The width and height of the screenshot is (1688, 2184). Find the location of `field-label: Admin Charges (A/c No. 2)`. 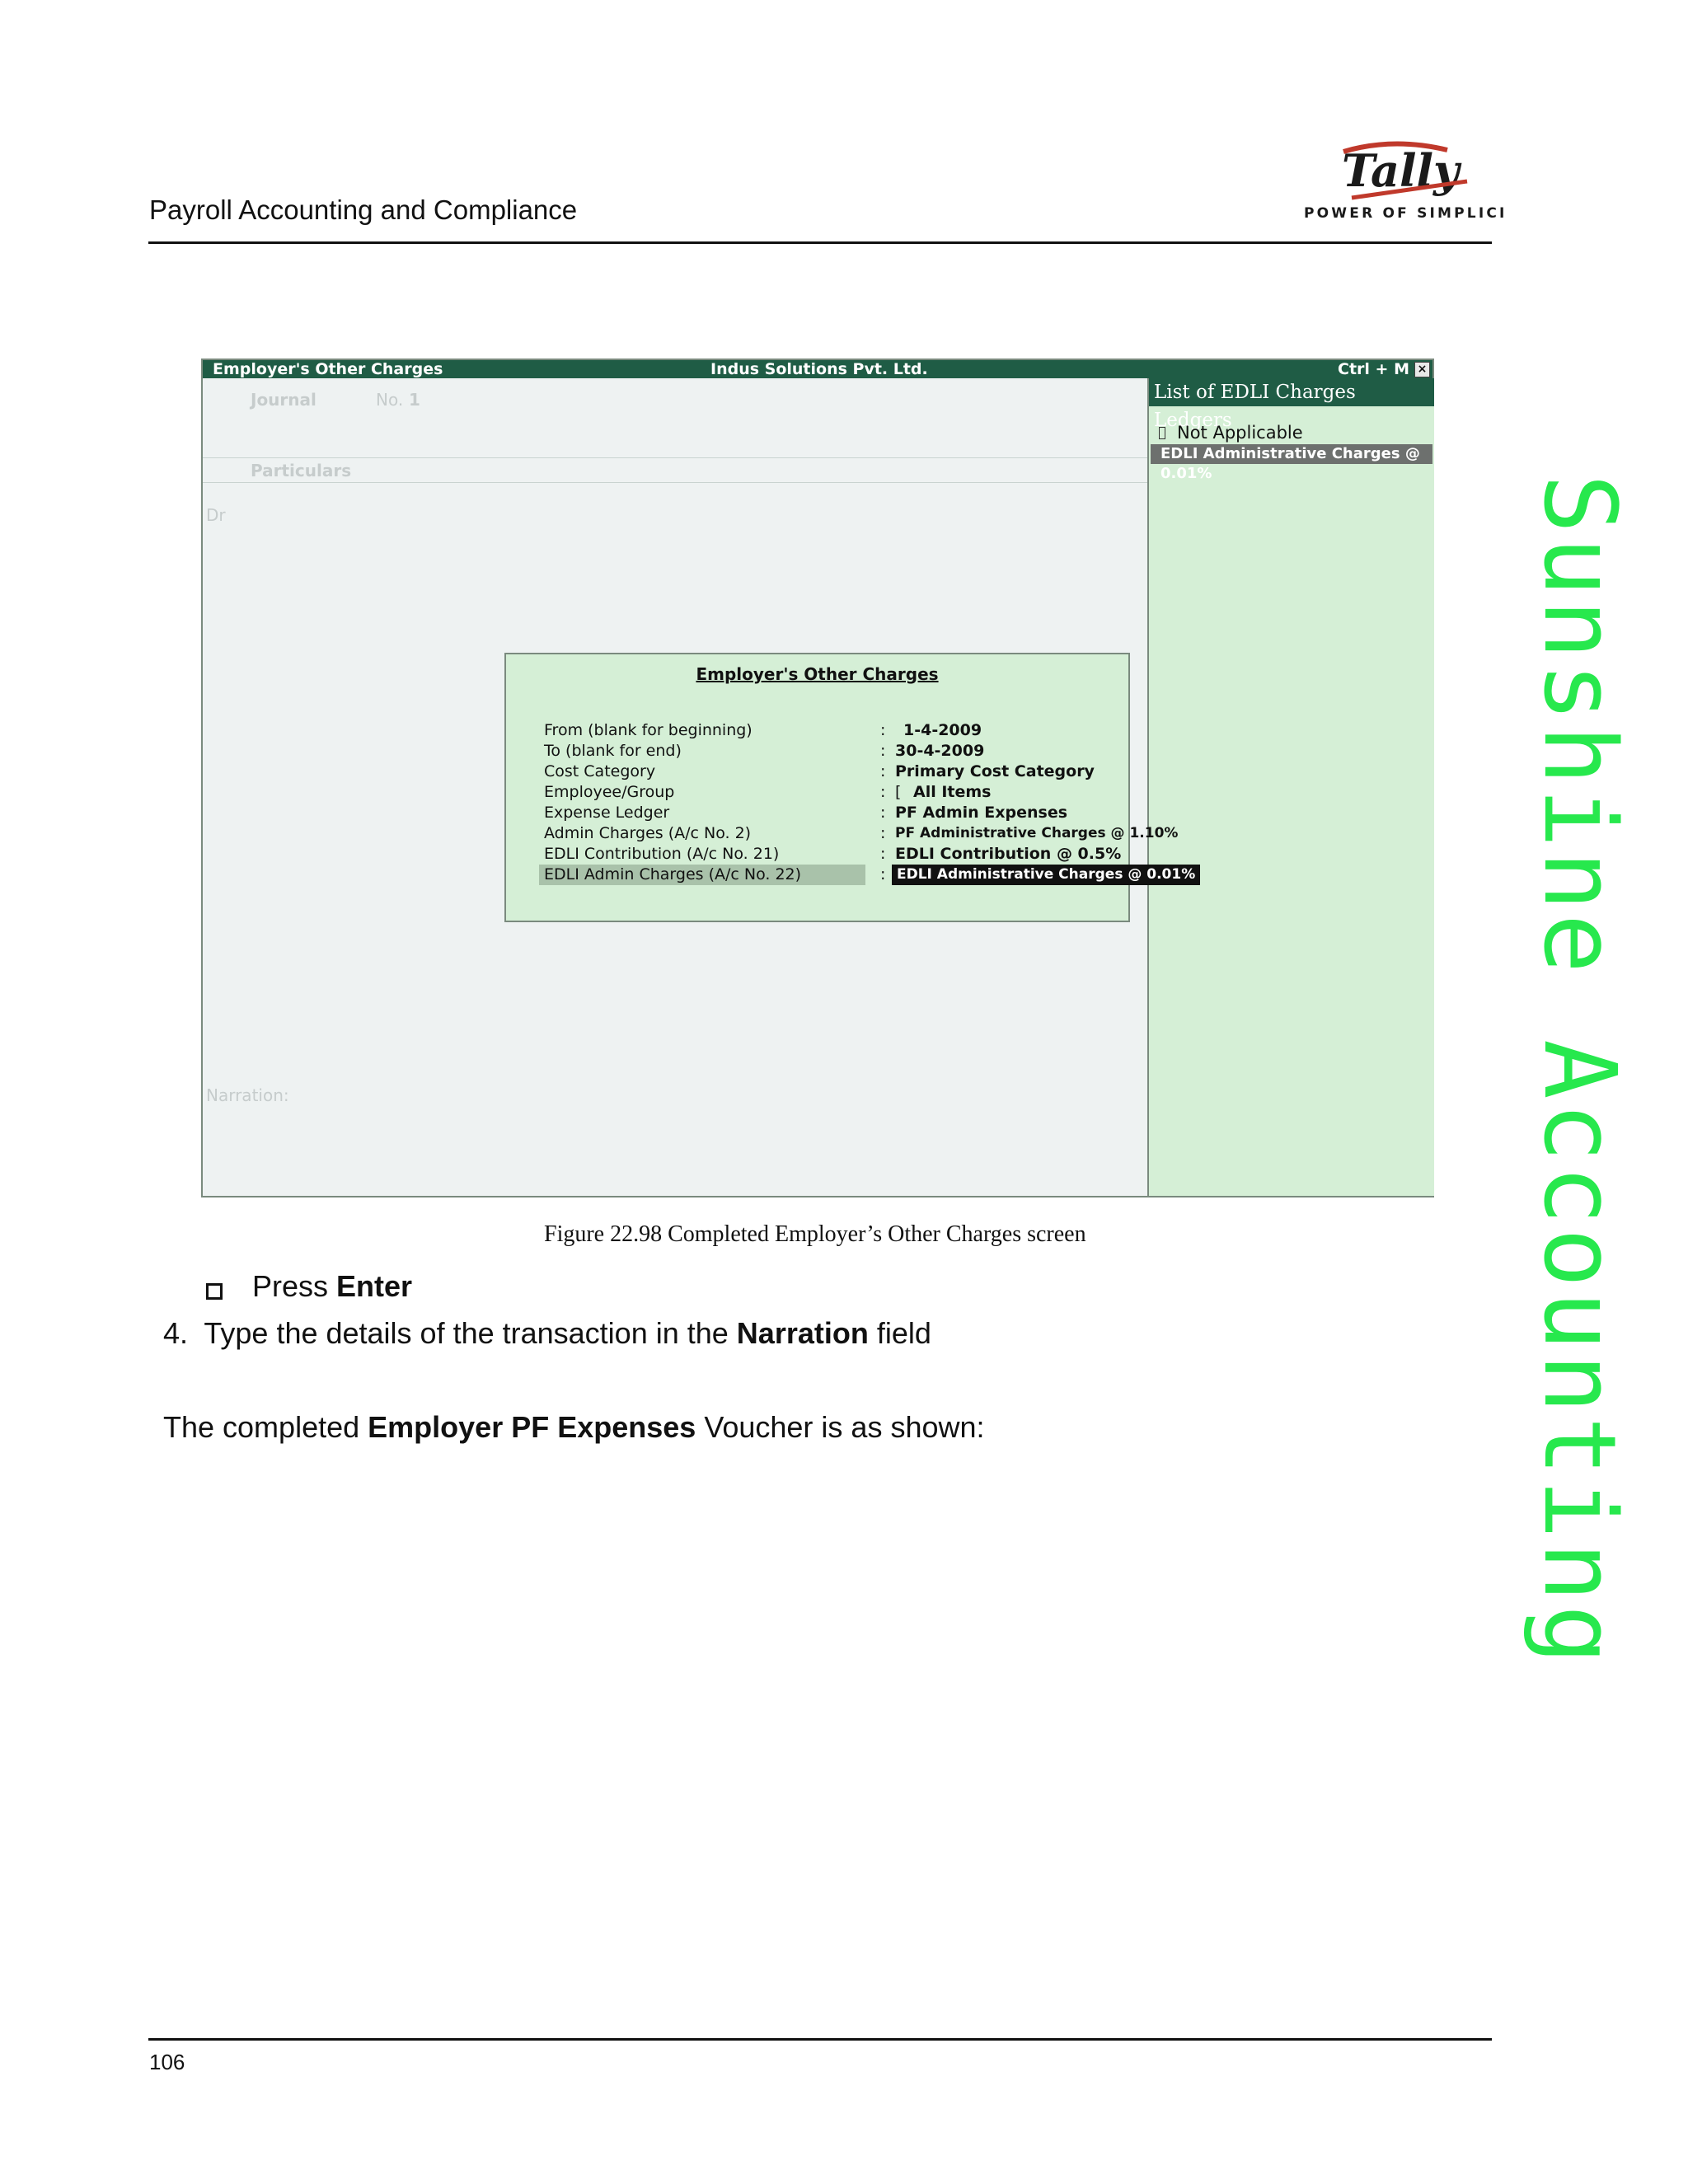

field-label: Admin Charges (A/c No. 2) is located at coordinates (648, 833).